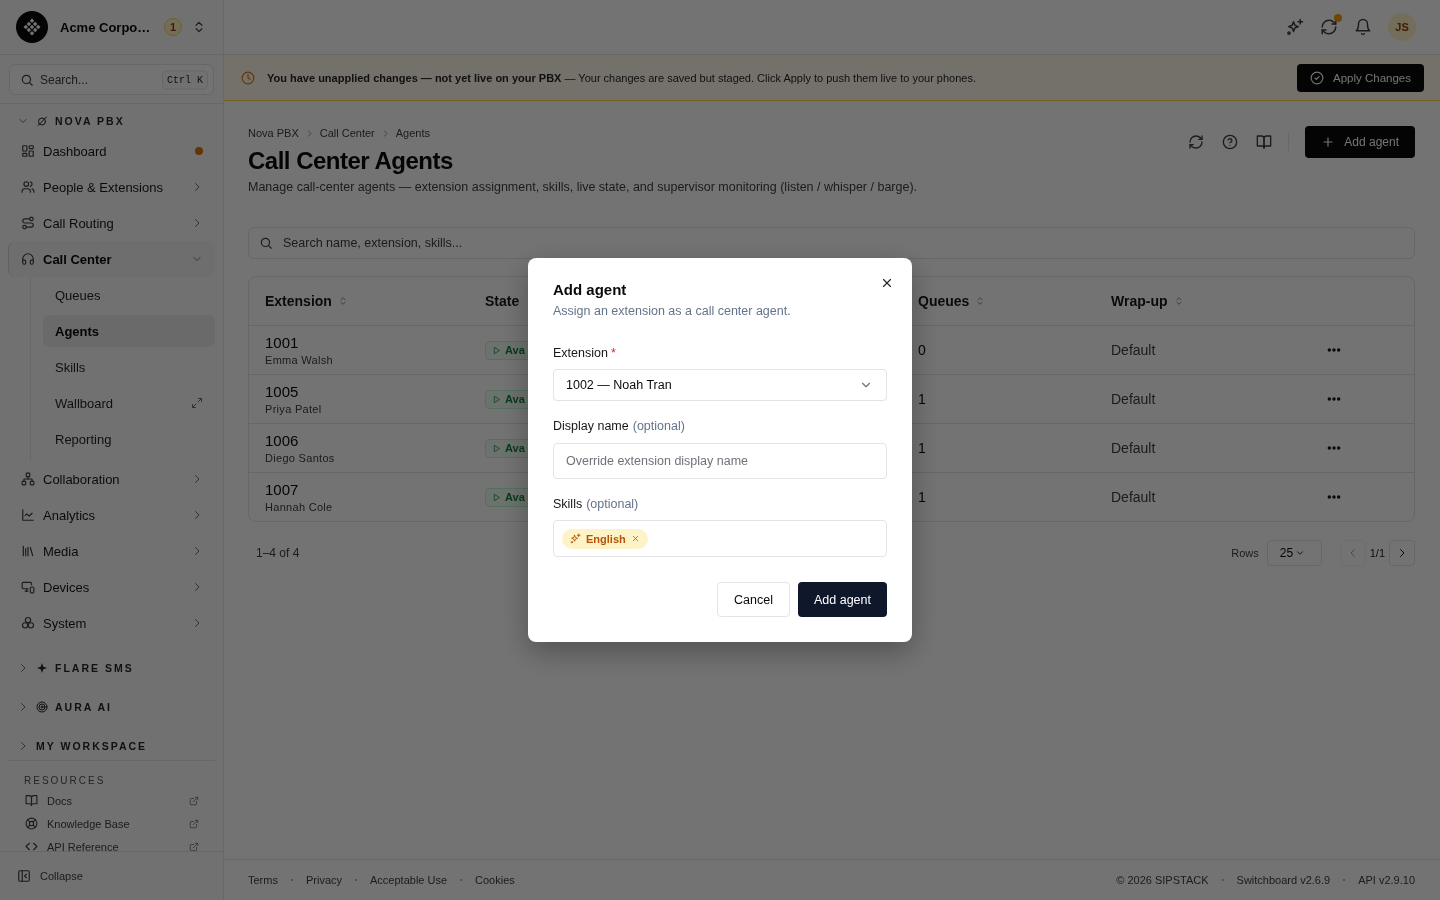 The width and height of the screenshot is (1440, 900). I want to click on page-size-select: 25, so click(1294, 553).